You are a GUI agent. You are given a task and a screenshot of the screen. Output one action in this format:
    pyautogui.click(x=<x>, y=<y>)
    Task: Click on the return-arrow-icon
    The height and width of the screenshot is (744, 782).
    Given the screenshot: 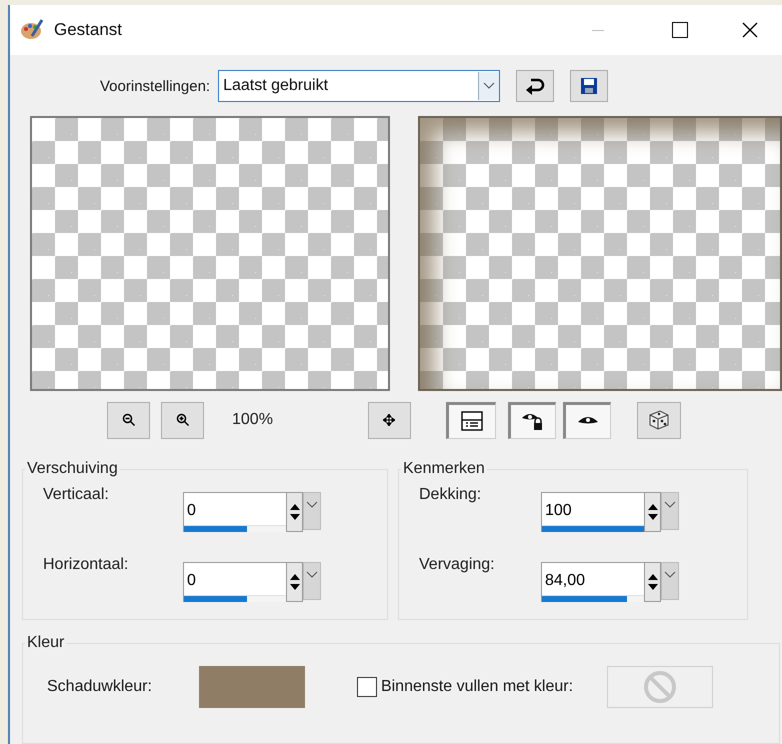 What is the action you would take?
    pyautogui.click(x=535, y=86)
    